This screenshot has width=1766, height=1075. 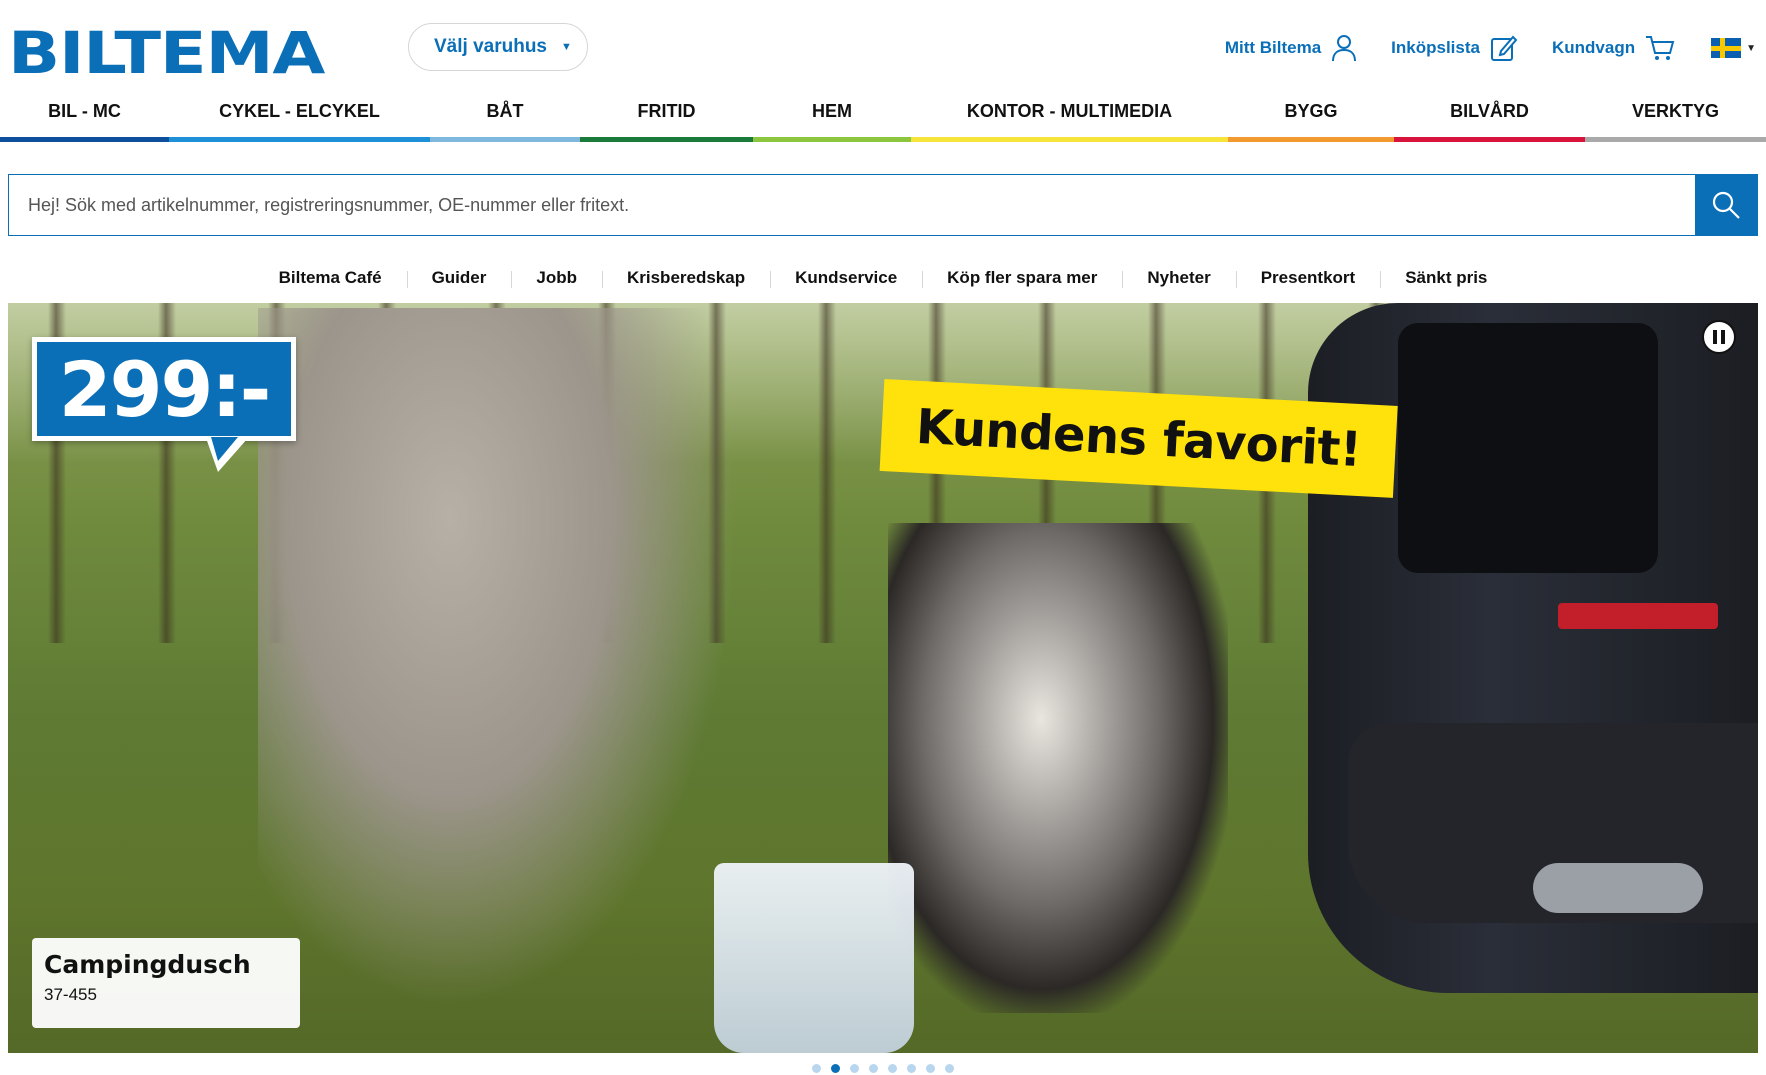 I want to click on price-tag-tail-inner, so click(x=224, y=449).